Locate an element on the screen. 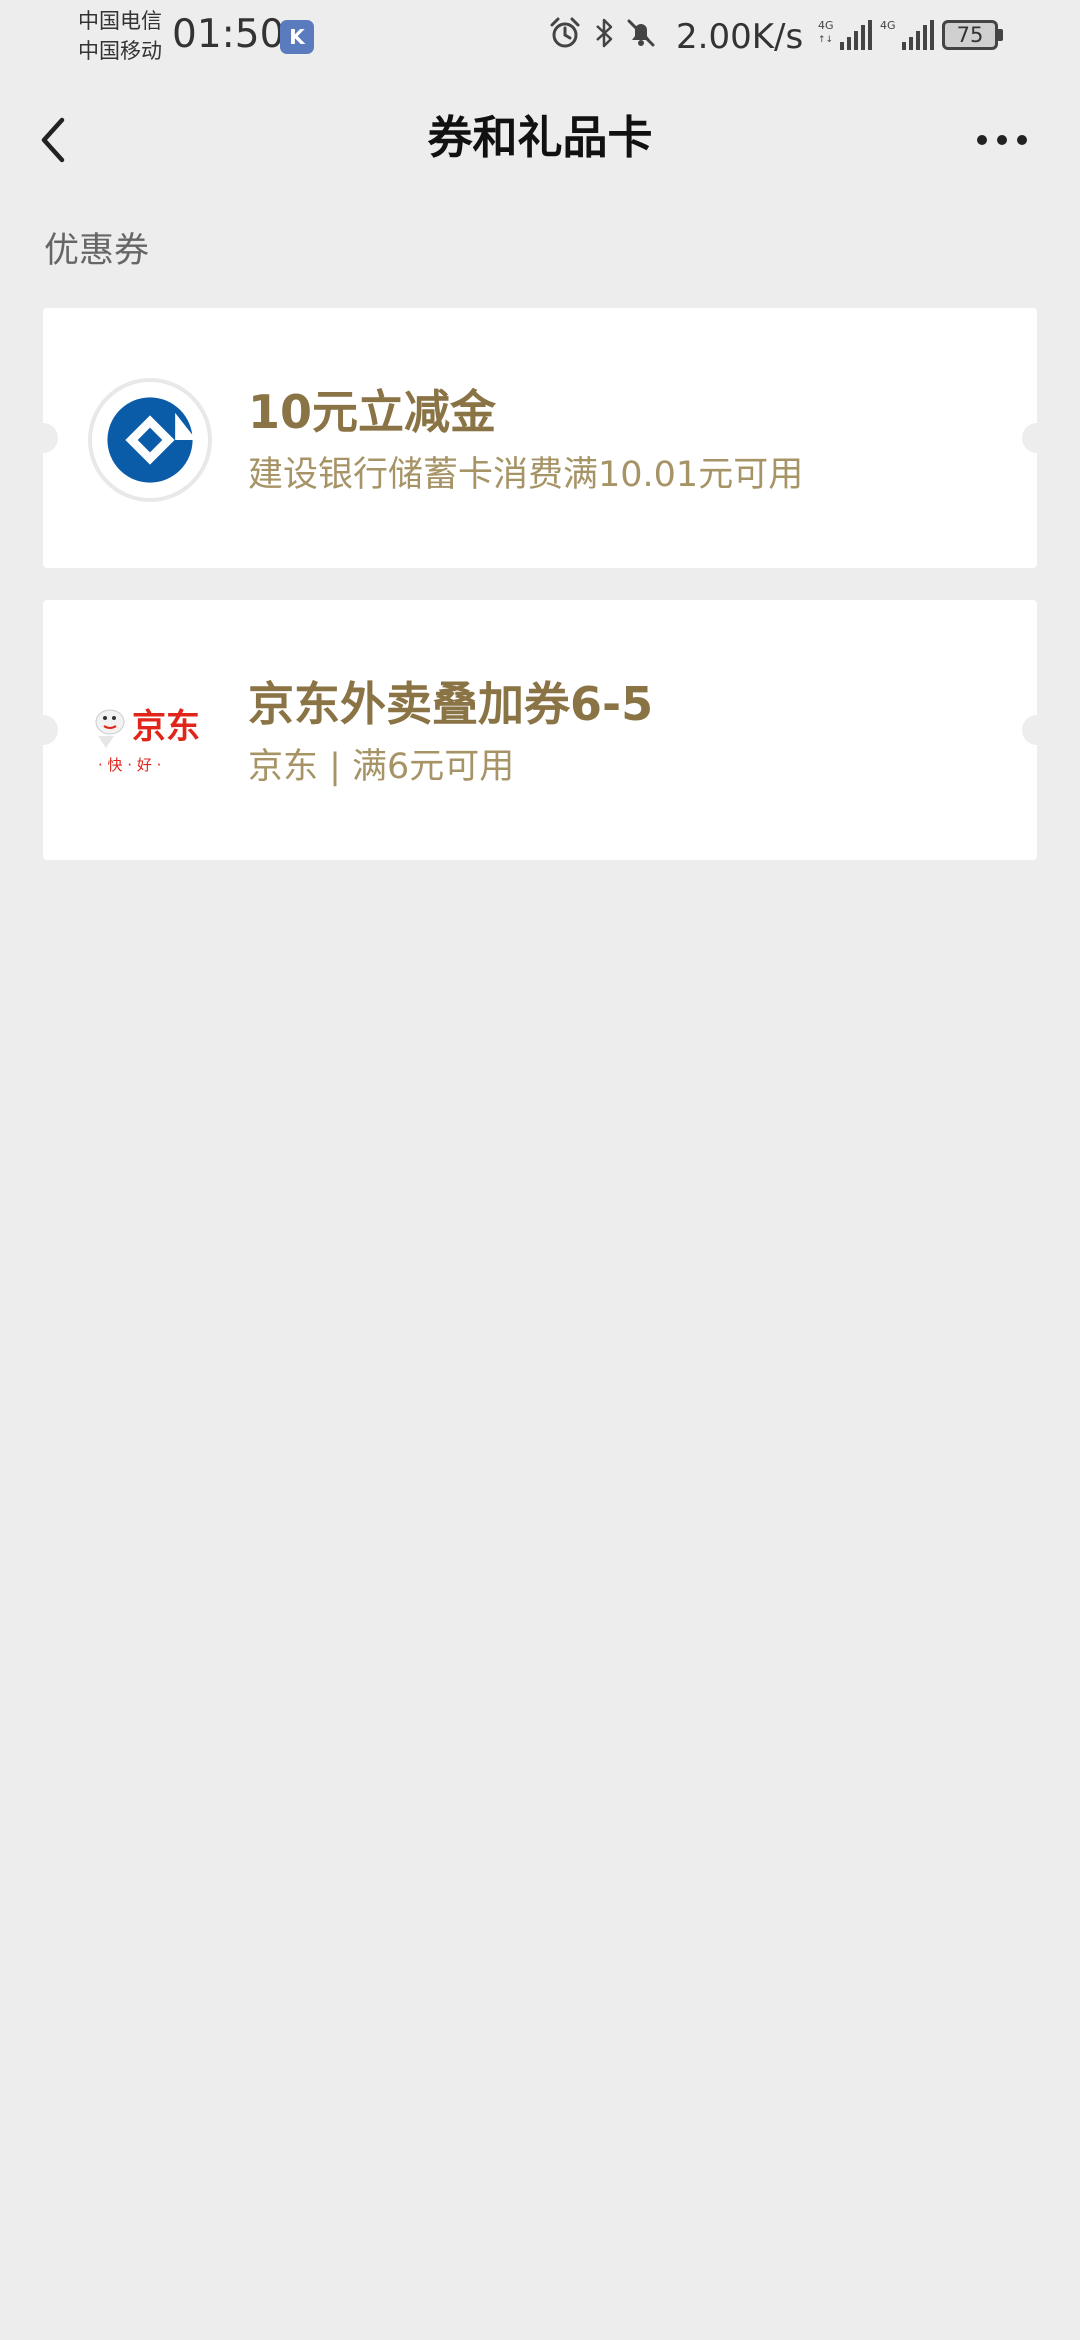  jd-dog-logo-icon: 京东 · 快 · 好 · is located at coordinates (147, 740).